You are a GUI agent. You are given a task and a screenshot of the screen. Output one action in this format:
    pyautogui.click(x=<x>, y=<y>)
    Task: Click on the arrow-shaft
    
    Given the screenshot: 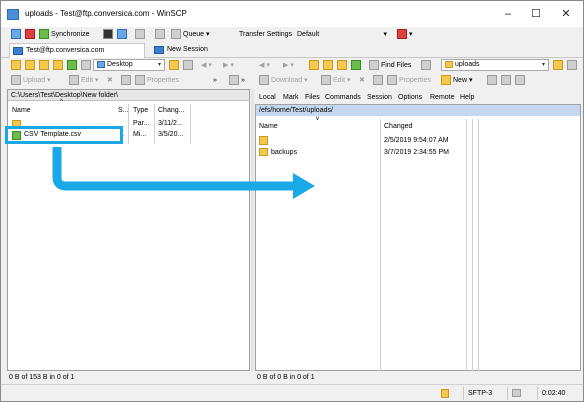 What is the action you would take?
    pyautogui.click(x=174, y=169)
    